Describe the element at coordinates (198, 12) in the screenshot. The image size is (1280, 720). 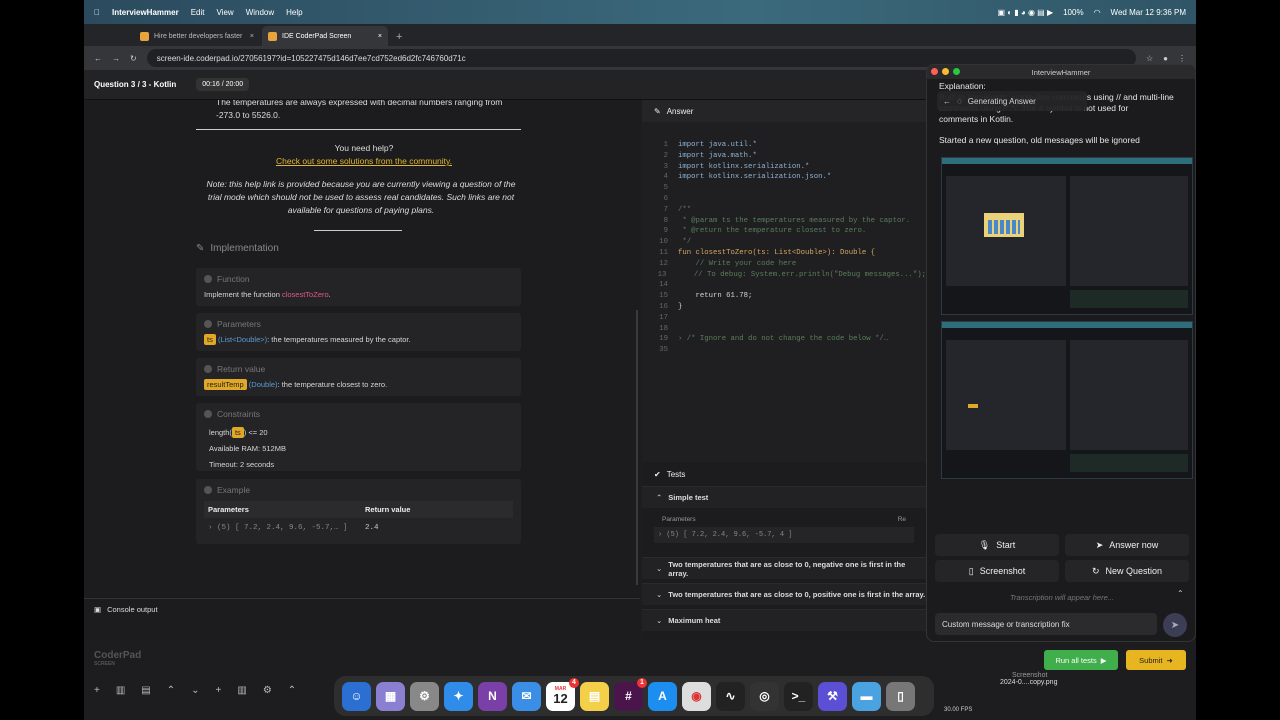
I see `menu-edit: Edit` at that location.